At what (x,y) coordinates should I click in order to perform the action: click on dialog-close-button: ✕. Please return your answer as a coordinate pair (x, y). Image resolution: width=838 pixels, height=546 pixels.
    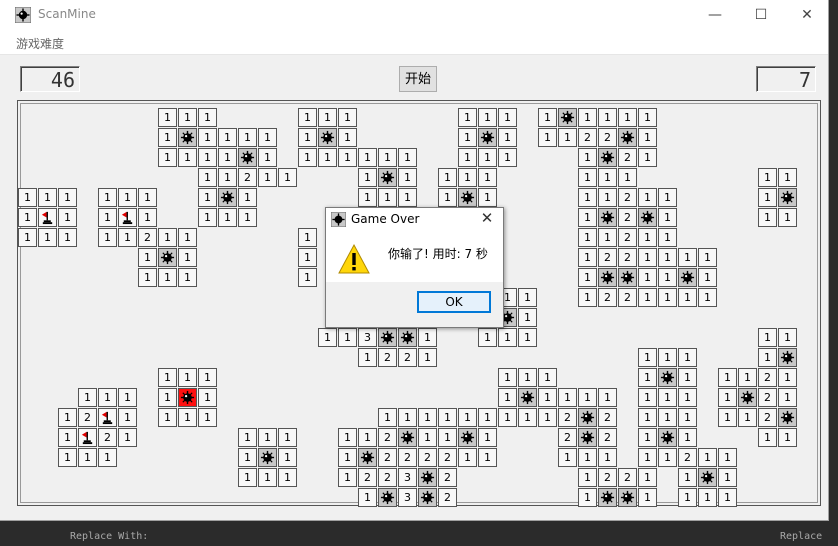
    Looking at the image, I should click on (487, 218).